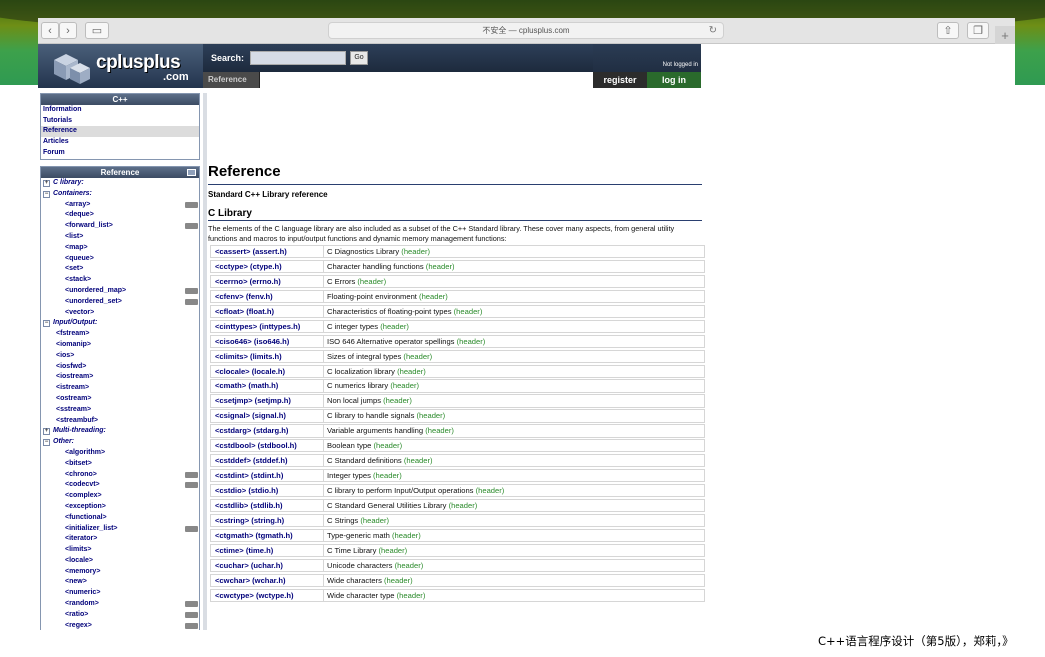 The image size is (1045, 657). What do you see at coordinates (120, 345) in the screenshot?
I see `tree-item: <iomanip>` at bounding box center [120, 345].